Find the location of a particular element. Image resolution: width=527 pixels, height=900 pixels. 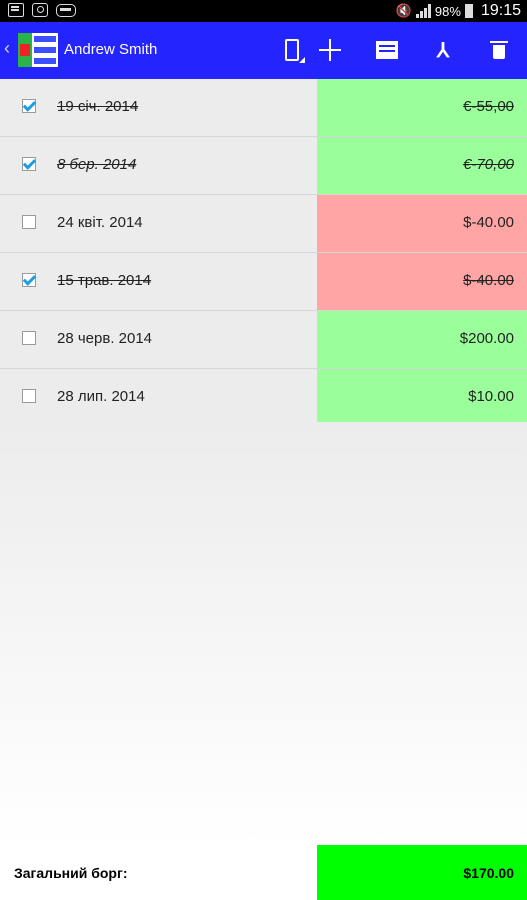

item-date: 28 лип. 2014 is located at coordinates (101, 396).